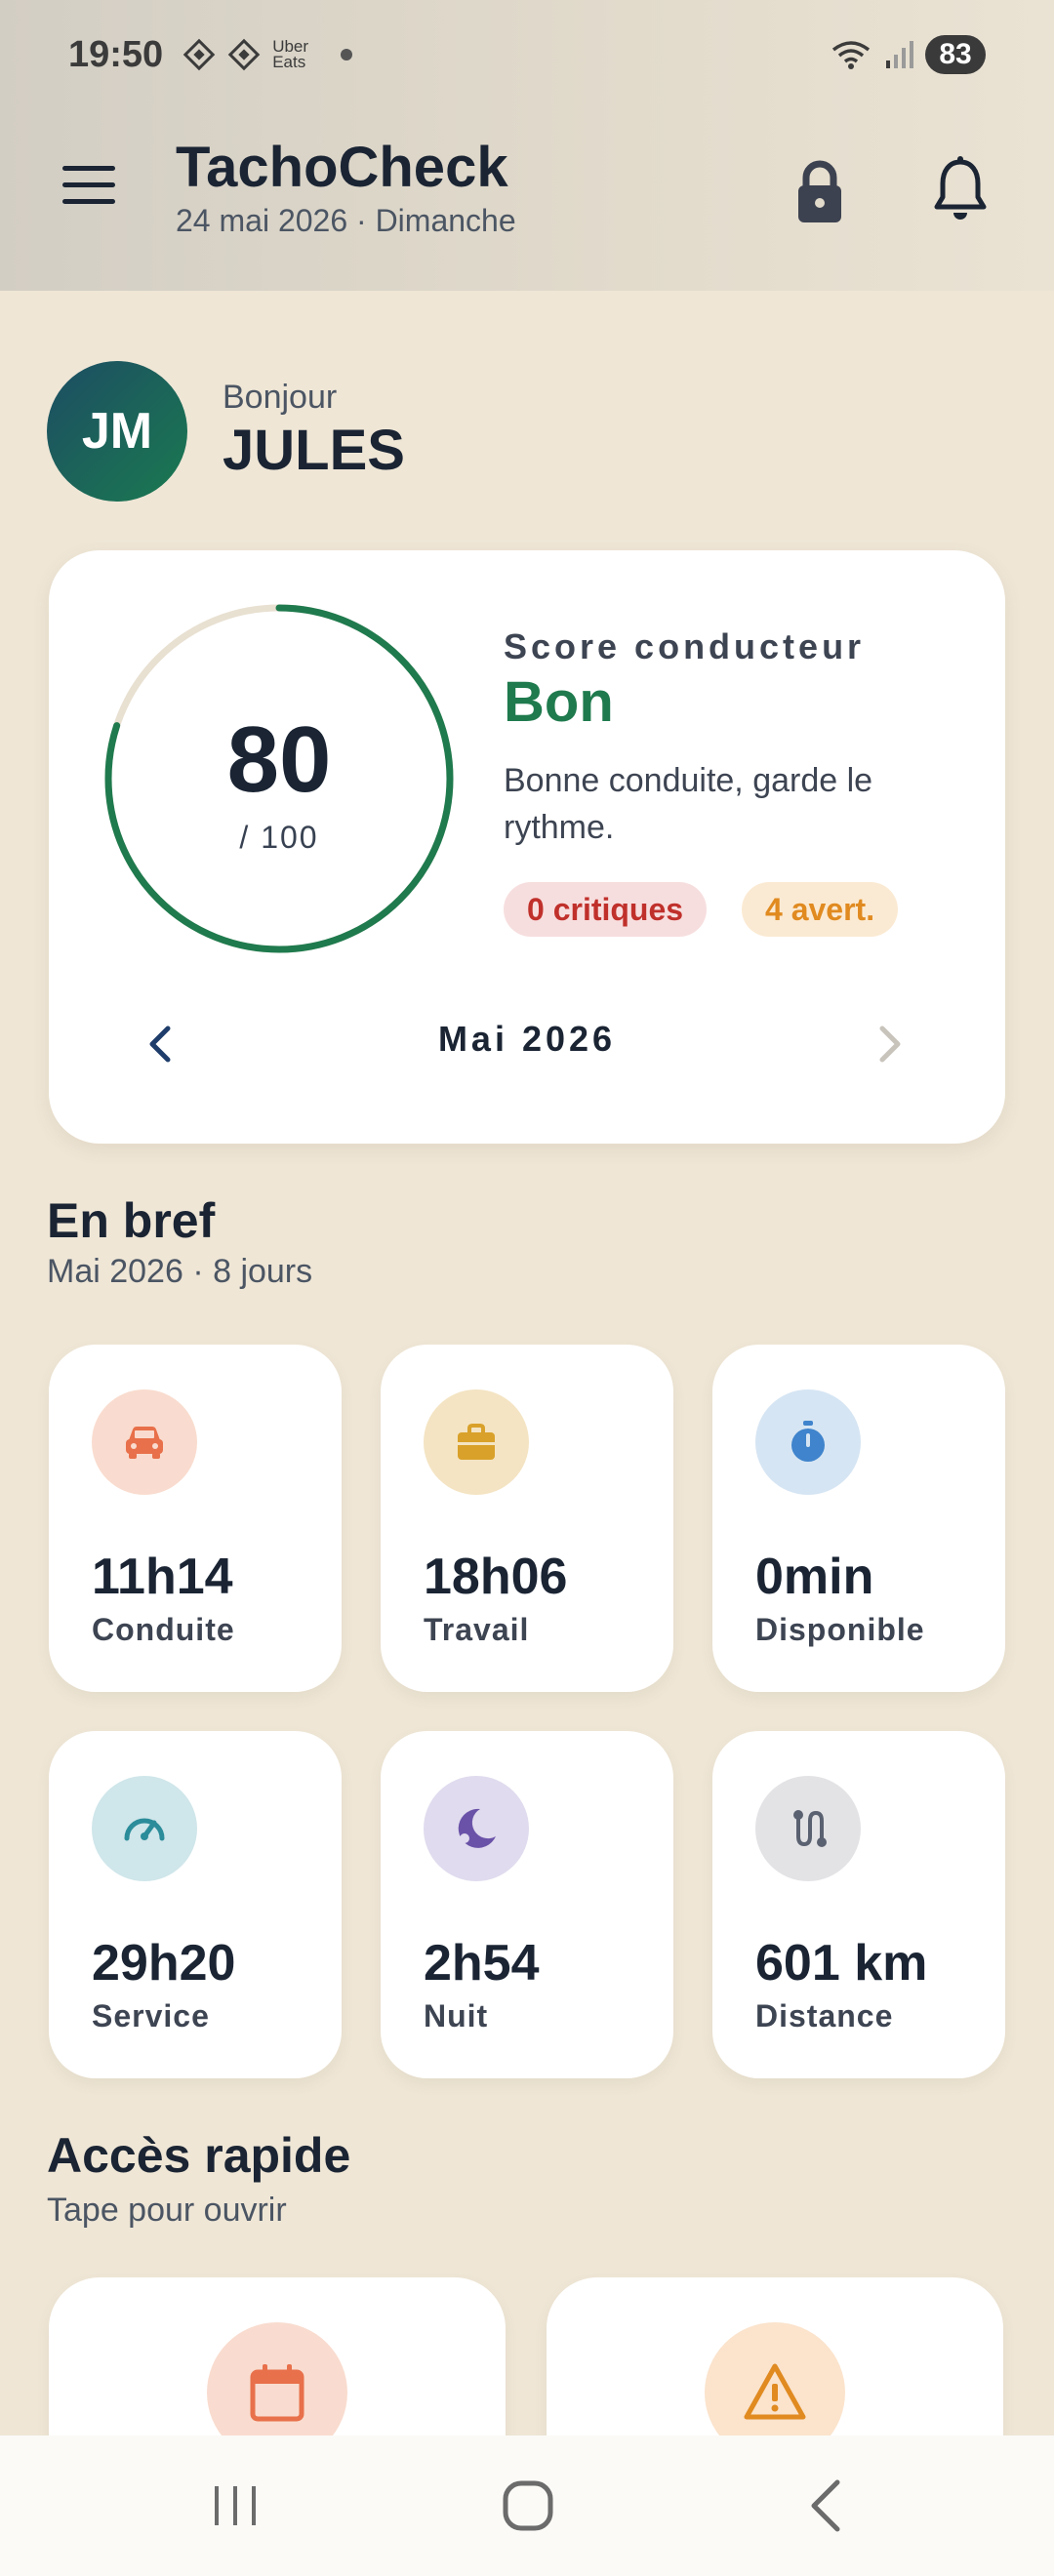 The image size is (1054, 2576). Describe the element at coordinates (496, 1577) in the screenshot. I see `tile-value: 18h06` at that location.